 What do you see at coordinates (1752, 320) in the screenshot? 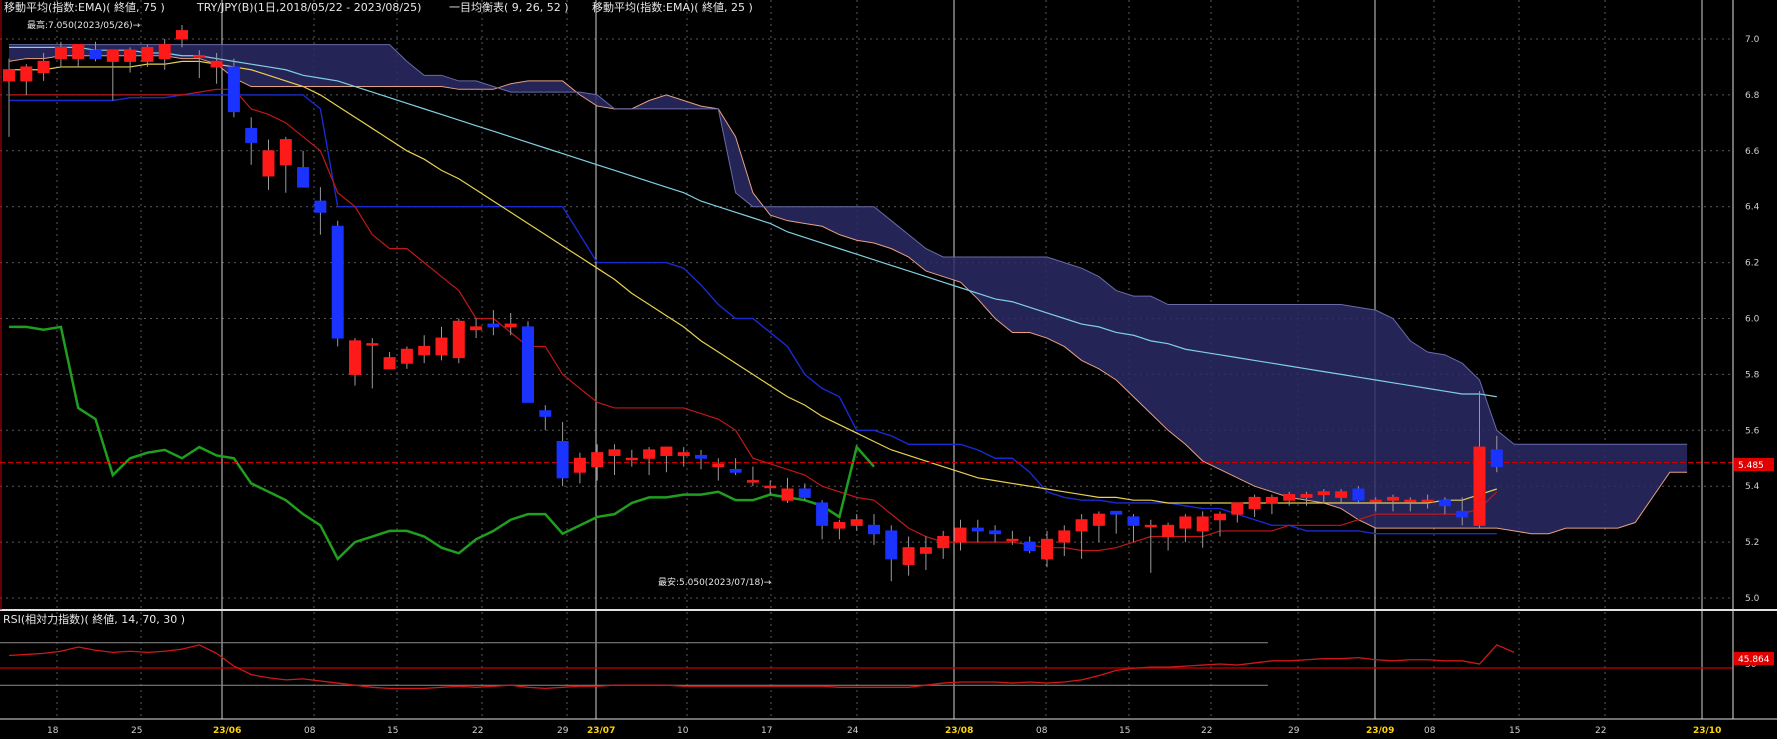
I see `y-tick-label: 6.0` at bounding box center [1752, 320].